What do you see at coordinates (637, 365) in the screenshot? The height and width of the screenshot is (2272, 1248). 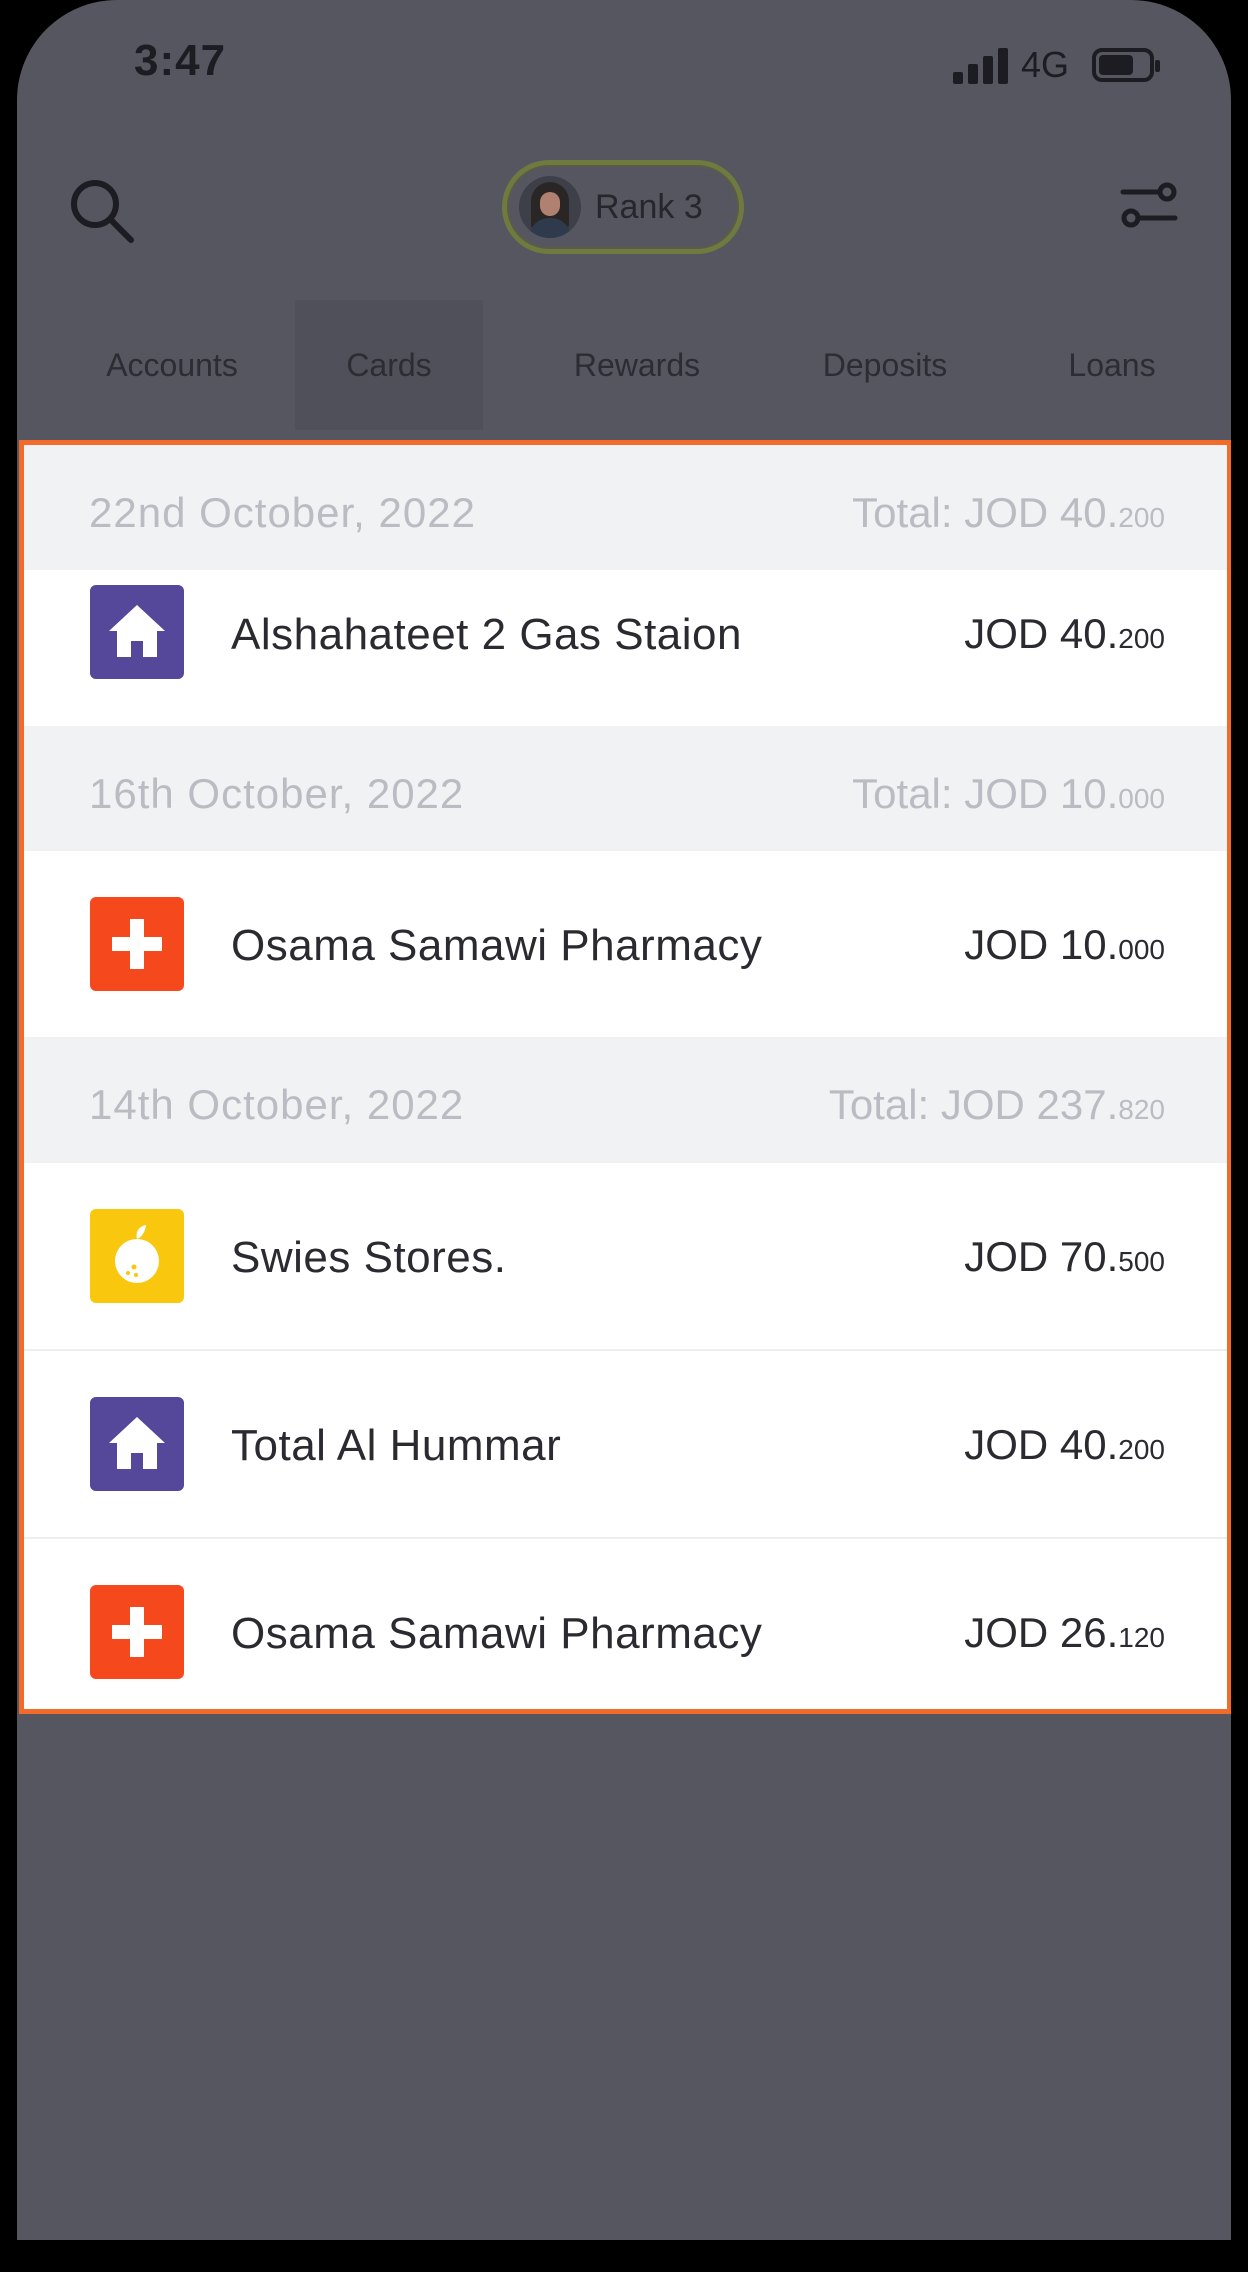 I see `tab-rewards: Rewards` at bounding box center [637, 365].